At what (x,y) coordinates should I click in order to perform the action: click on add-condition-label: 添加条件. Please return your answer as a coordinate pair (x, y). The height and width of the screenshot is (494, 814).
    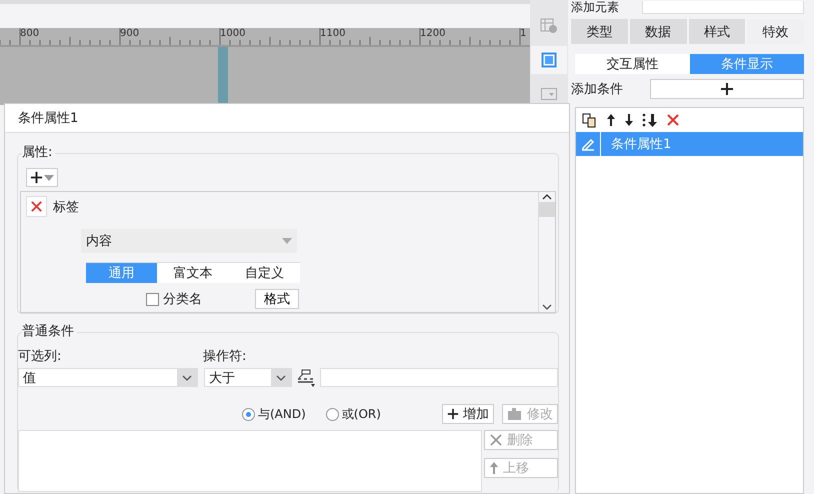
    Looking at the image, I should click on (597, 89).